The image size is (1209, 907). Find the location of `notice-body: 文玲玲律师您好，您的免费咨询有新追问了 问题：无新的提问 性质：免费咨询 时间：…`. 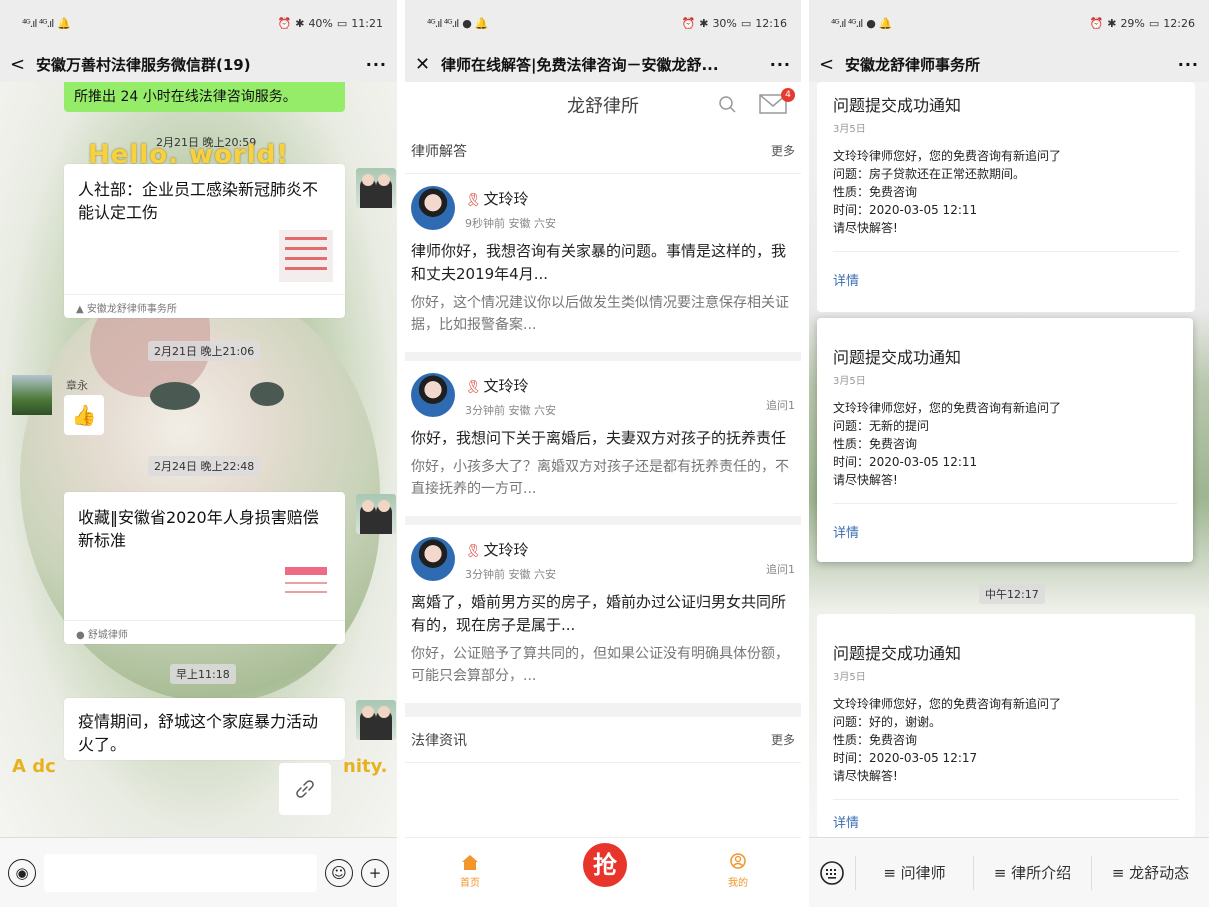

notice-body: 文玲玲律师您好，您的免费咨询有新追问了 问题：无新的提问 性质：免费咨询 时间：… is located at coordinates (1005, 444).